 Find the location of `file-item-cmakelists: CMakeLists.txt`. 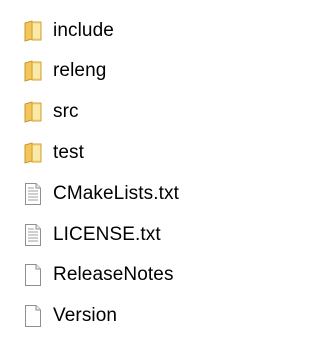

file-item-cmakelists: CMakeLists.txt is located at coordinates (142, 194).